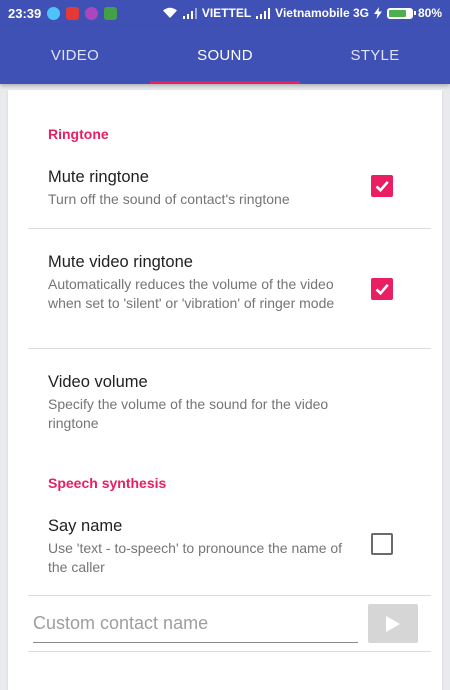  What do you see at coordinates (78, 134) in the screenshot?
I see `section-header-ringtone: Ringtone` at bounding box center [78, 134].